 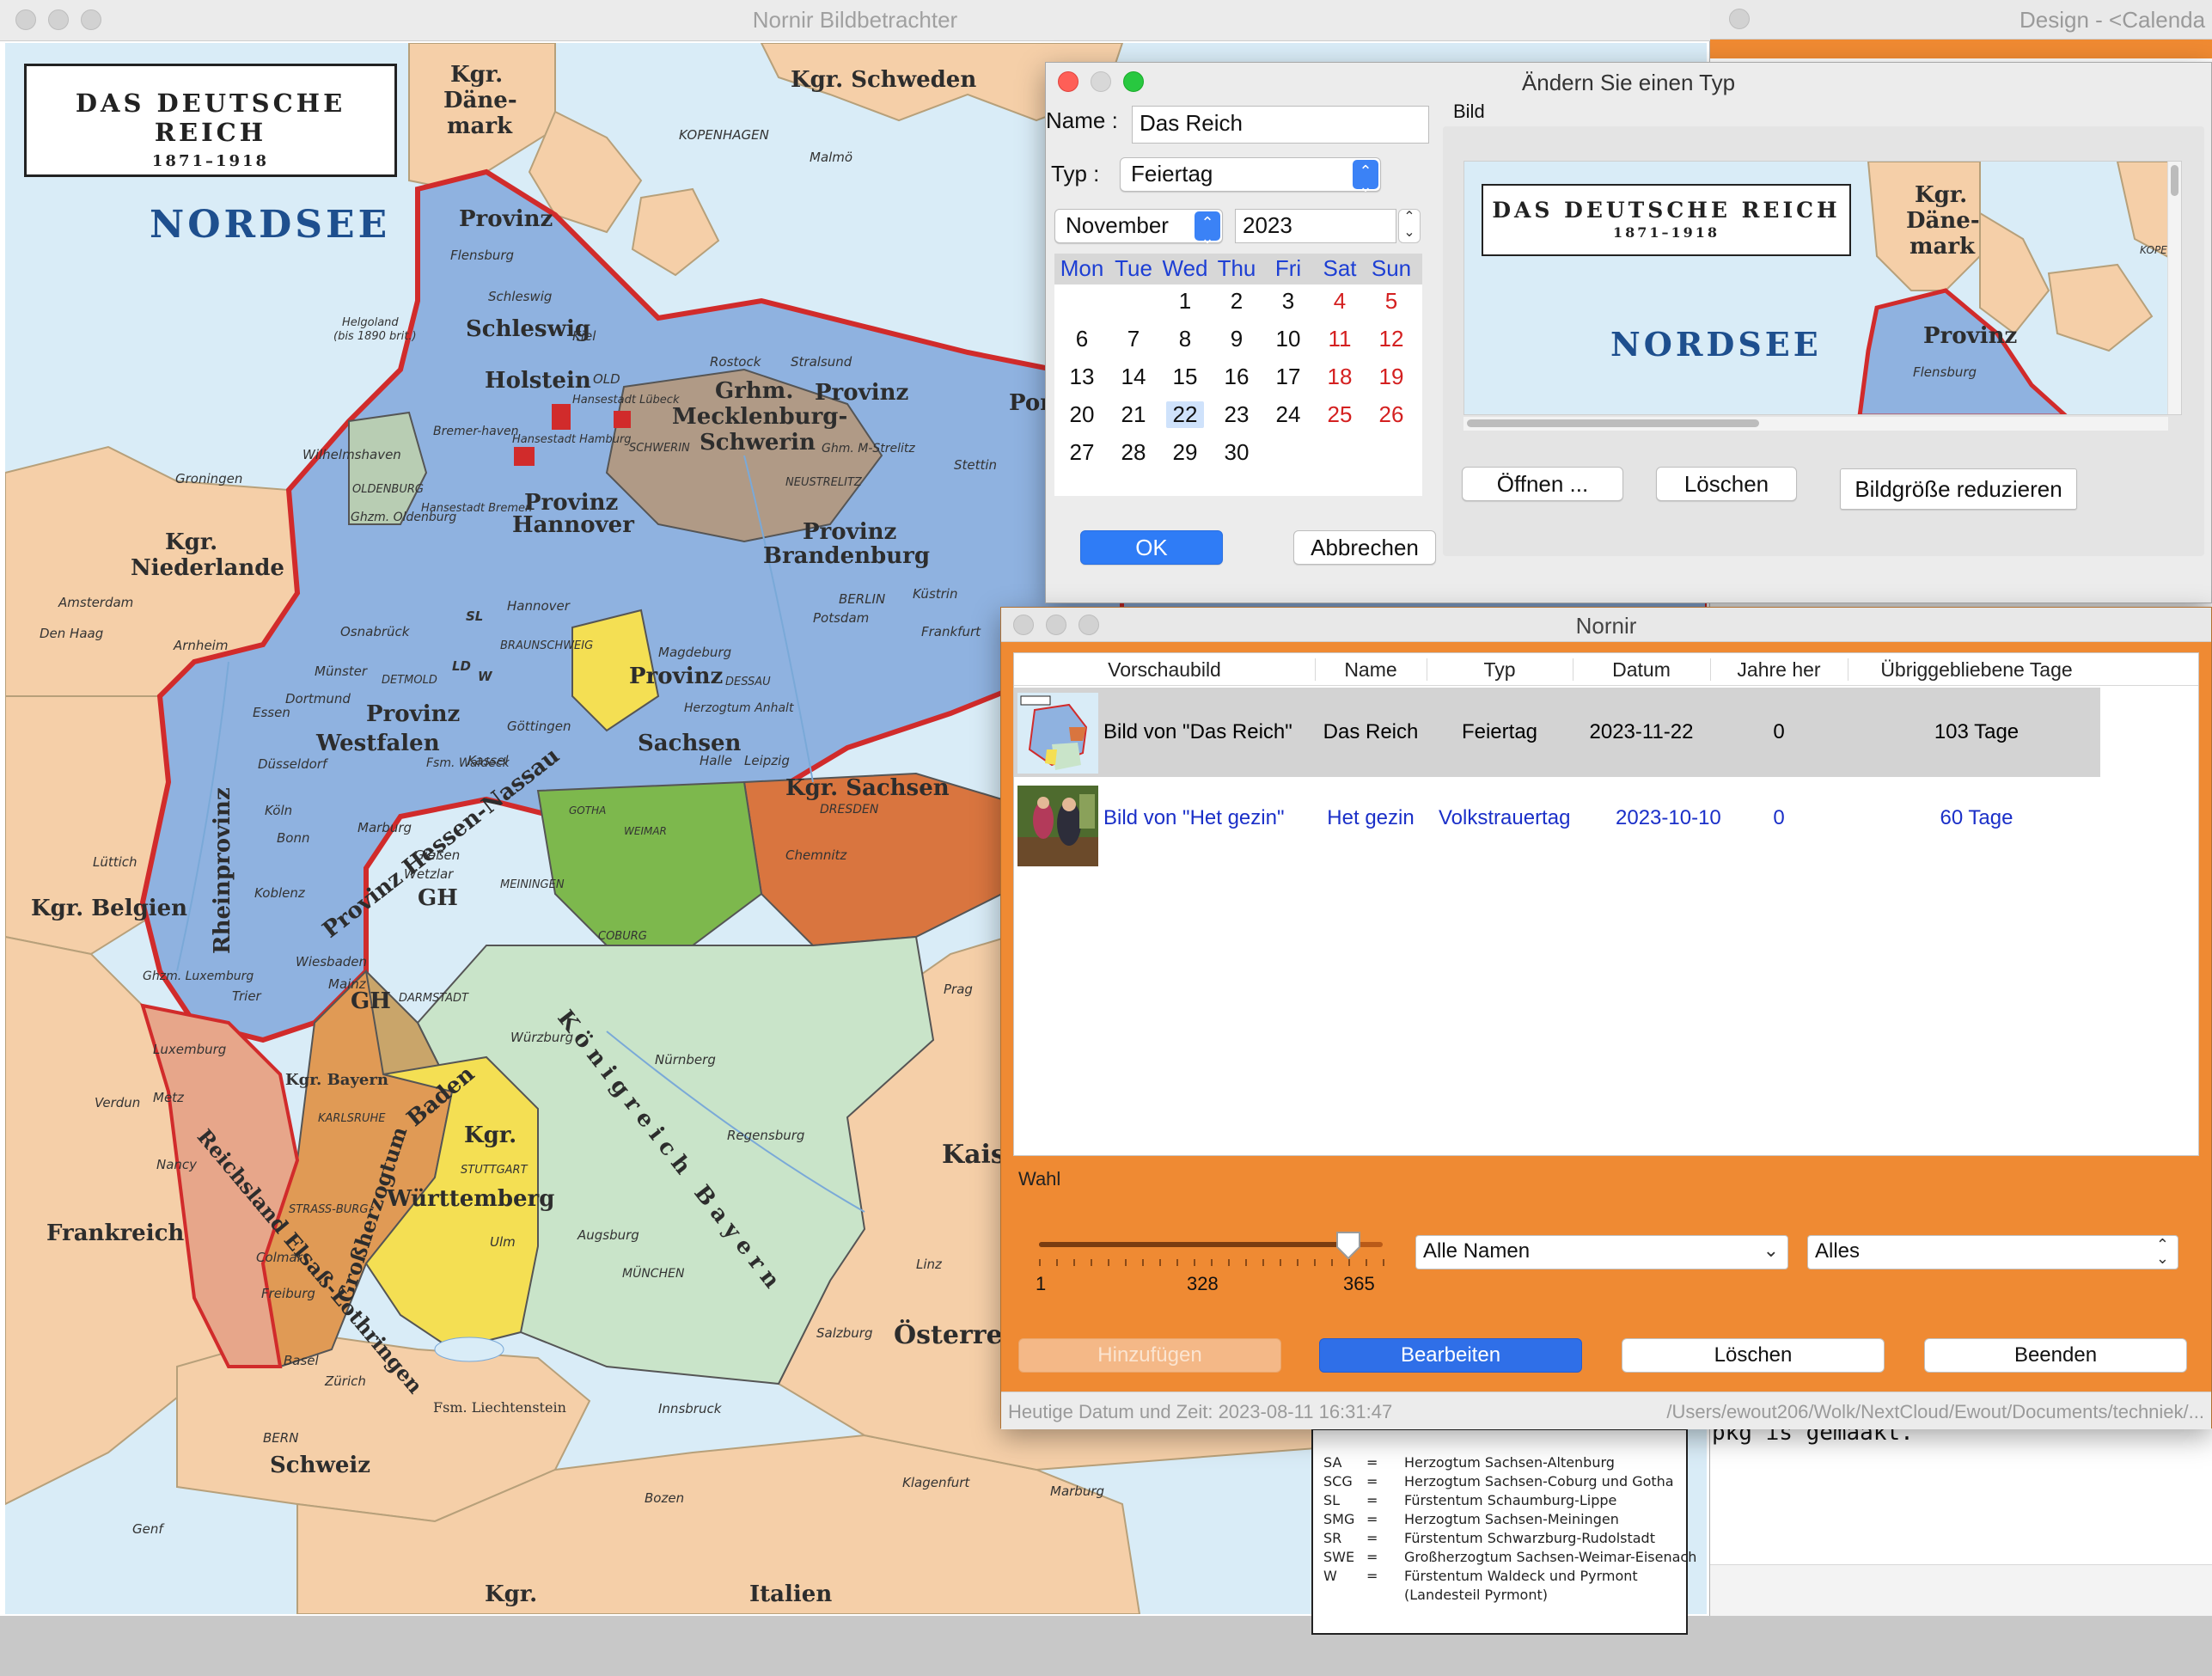 I want to click on map-label: COBURG, so click(x=622, y=936).